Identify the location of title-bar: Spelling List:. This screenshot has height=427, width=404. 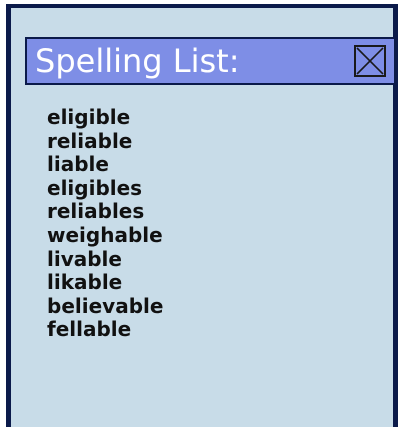
(210, 61).